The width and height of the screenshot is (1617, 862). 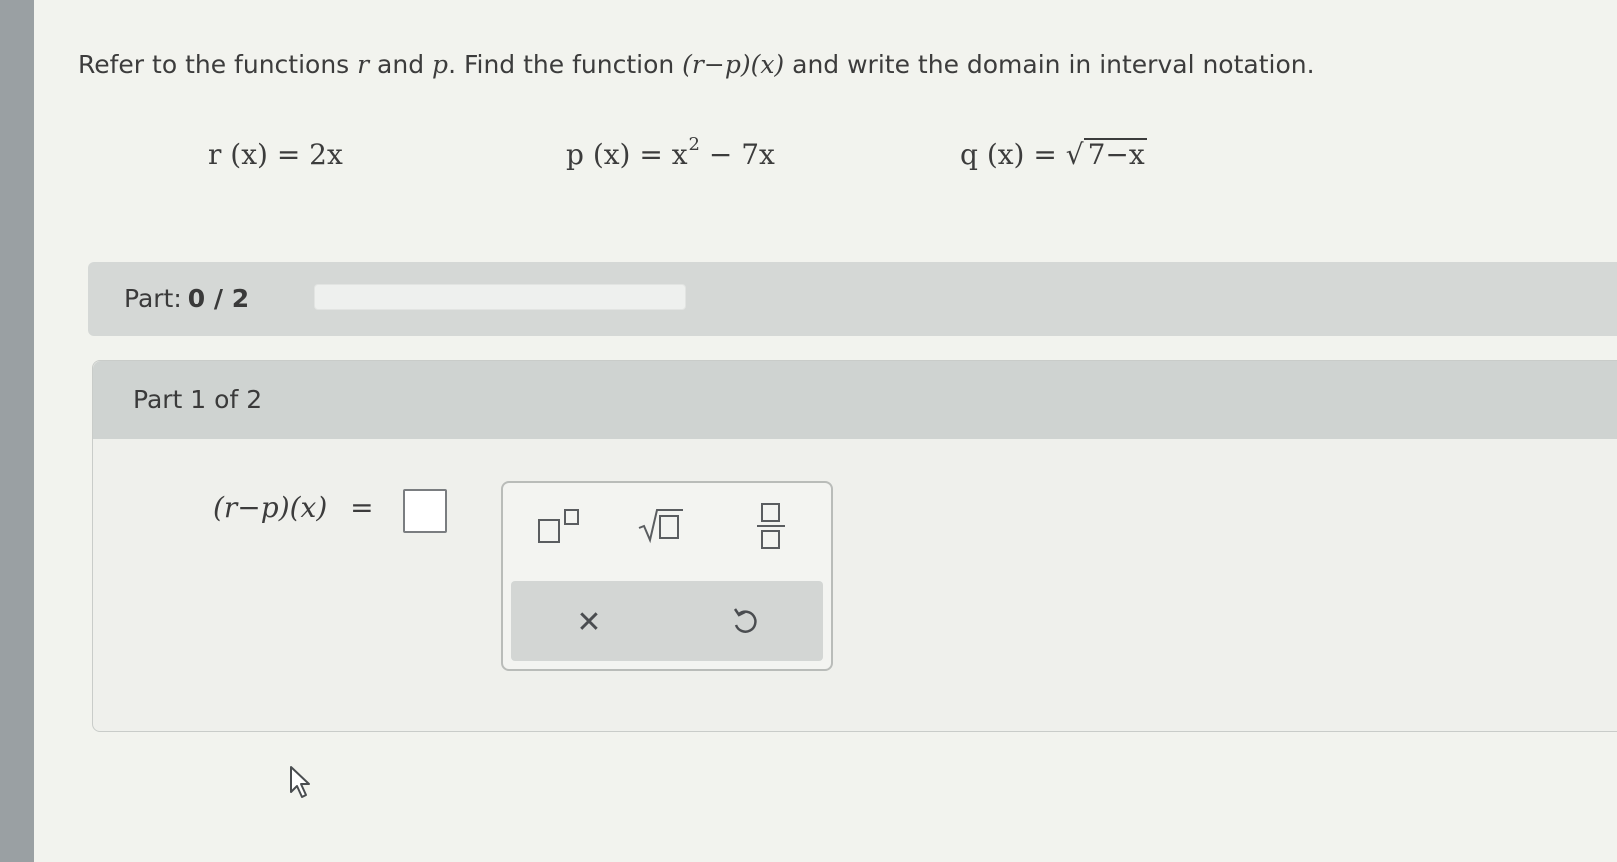 What do you see at coordinates (852, 299) in the screenshot?
I see `part-progress-bar: Part: 0 / 2` at bounding box center [852, 299].